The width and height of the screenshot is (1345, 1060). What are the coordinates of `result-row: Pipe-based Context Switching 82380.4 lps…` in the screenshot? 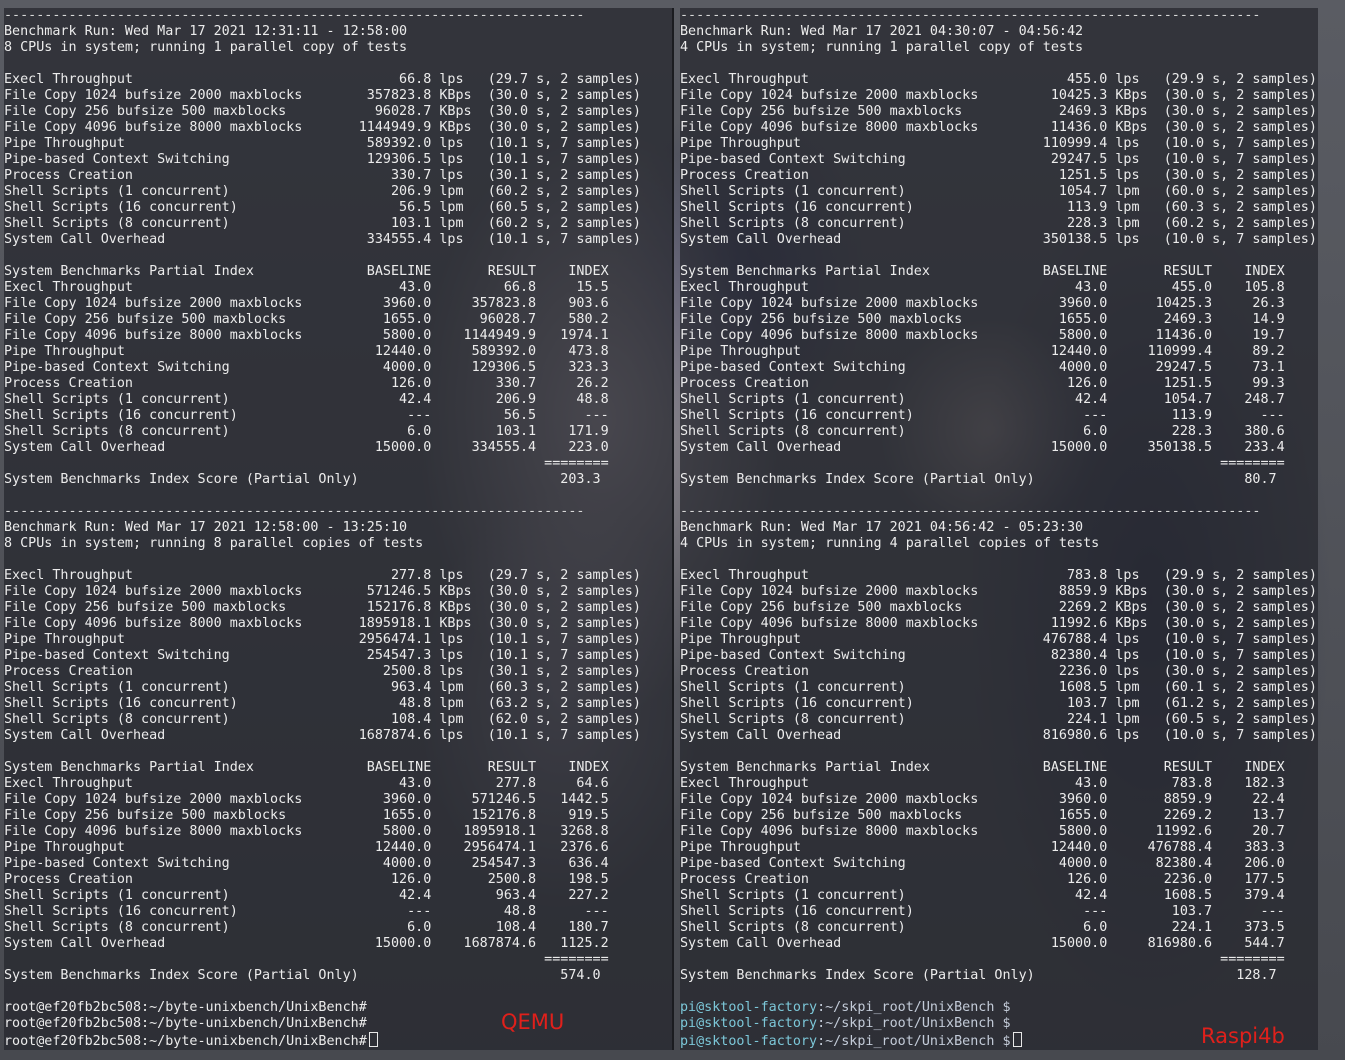 It's located at (998, 655).